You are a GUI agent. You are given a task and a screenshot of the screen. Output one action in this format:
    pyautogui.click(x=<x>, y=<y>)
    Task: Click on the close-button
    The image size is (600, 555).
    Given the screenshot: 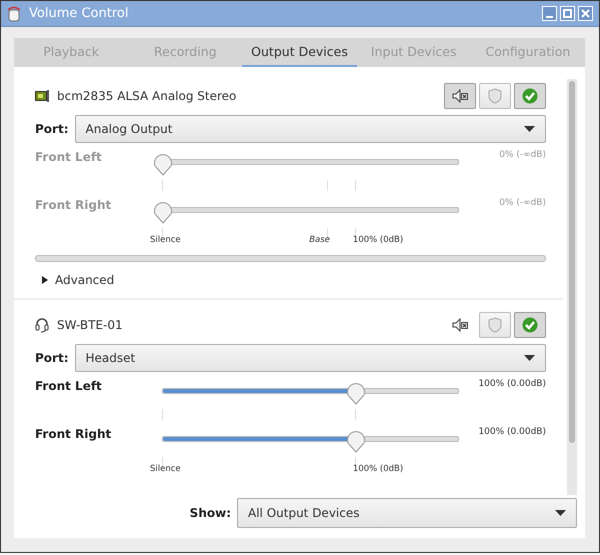 What is the action you would take?
    pyautogui.click(x=585, y=13)
    